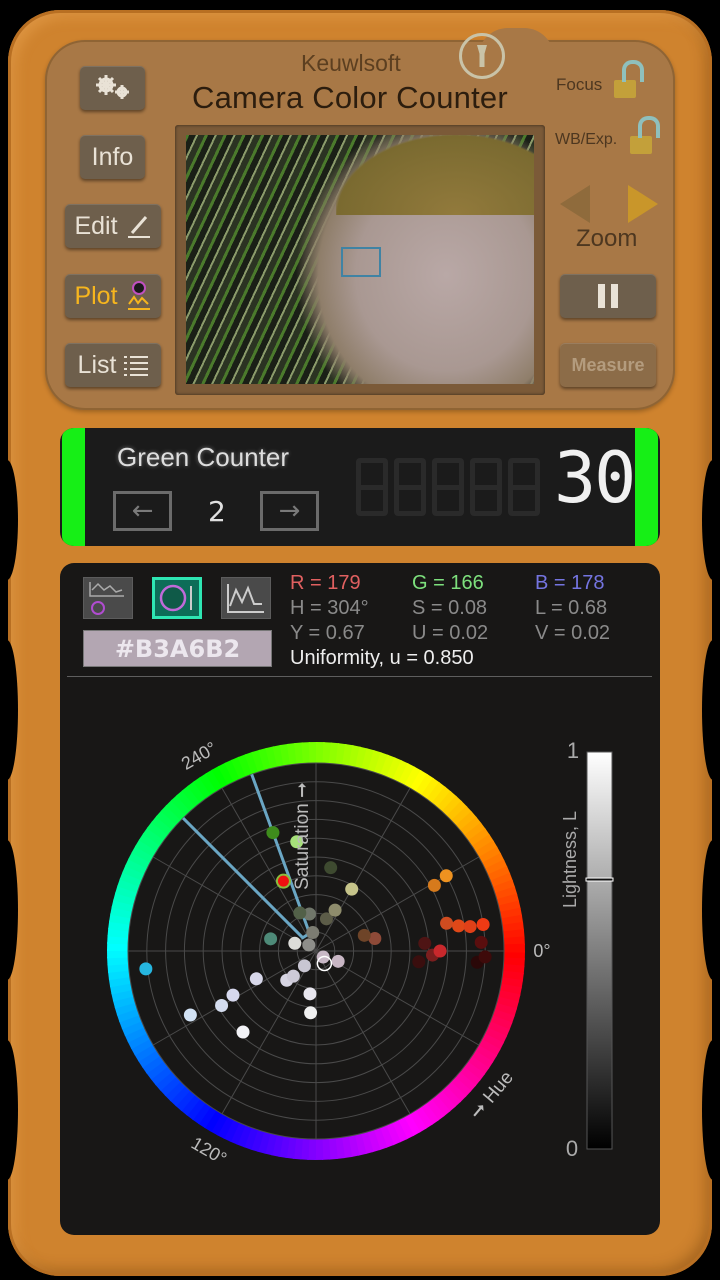  I want to click on plot-button: Plot, so click(113, 296).